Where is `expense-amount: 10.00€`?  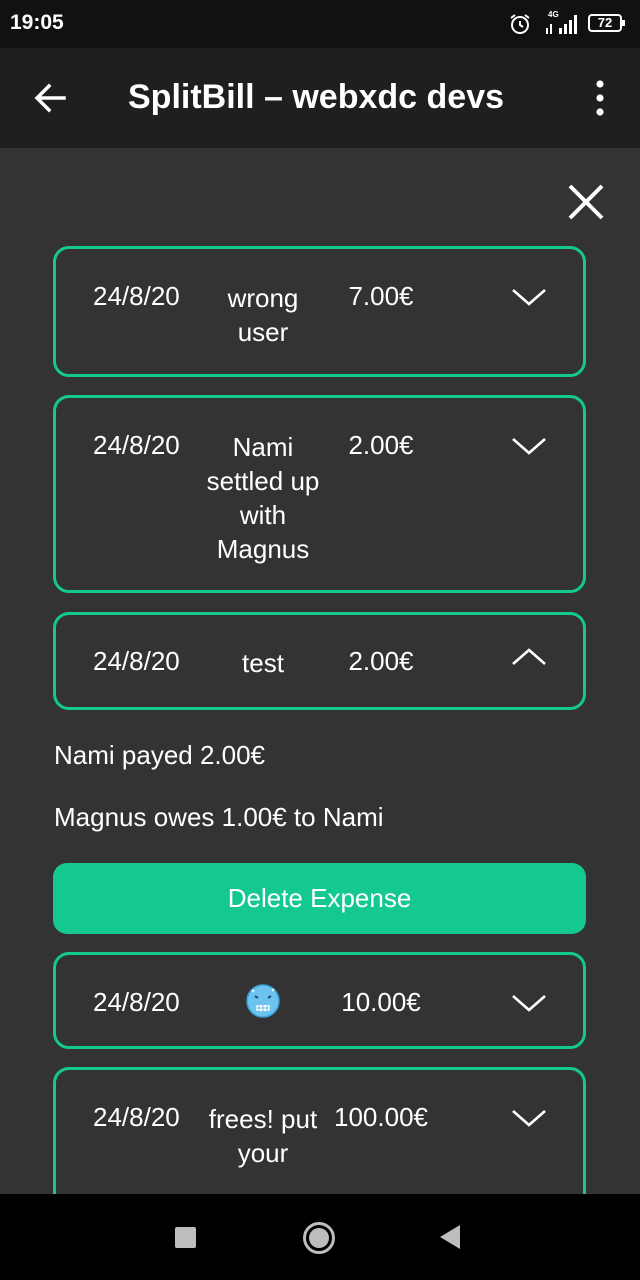 expense-amount: 10.00€ is located at coordinates (381, 1002).